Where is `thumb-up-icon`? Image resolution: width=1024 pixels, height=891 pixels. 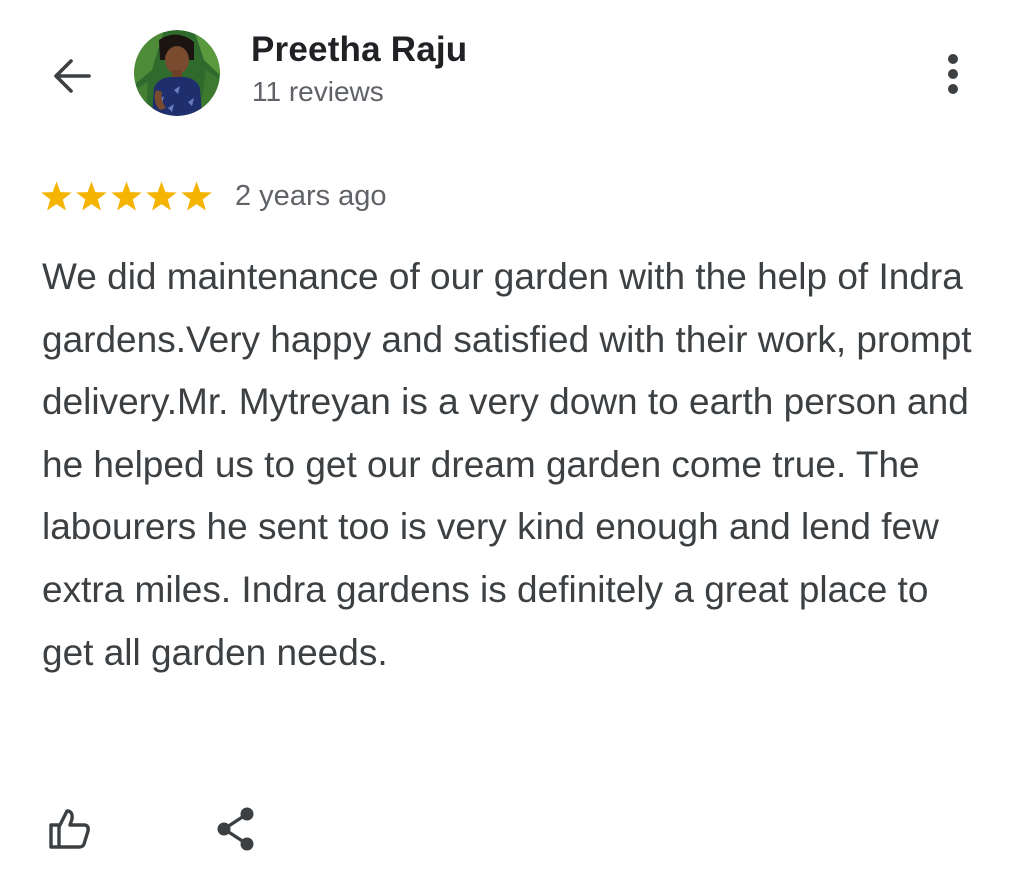 thumb-up-icon is located at coordinates (69, 829).